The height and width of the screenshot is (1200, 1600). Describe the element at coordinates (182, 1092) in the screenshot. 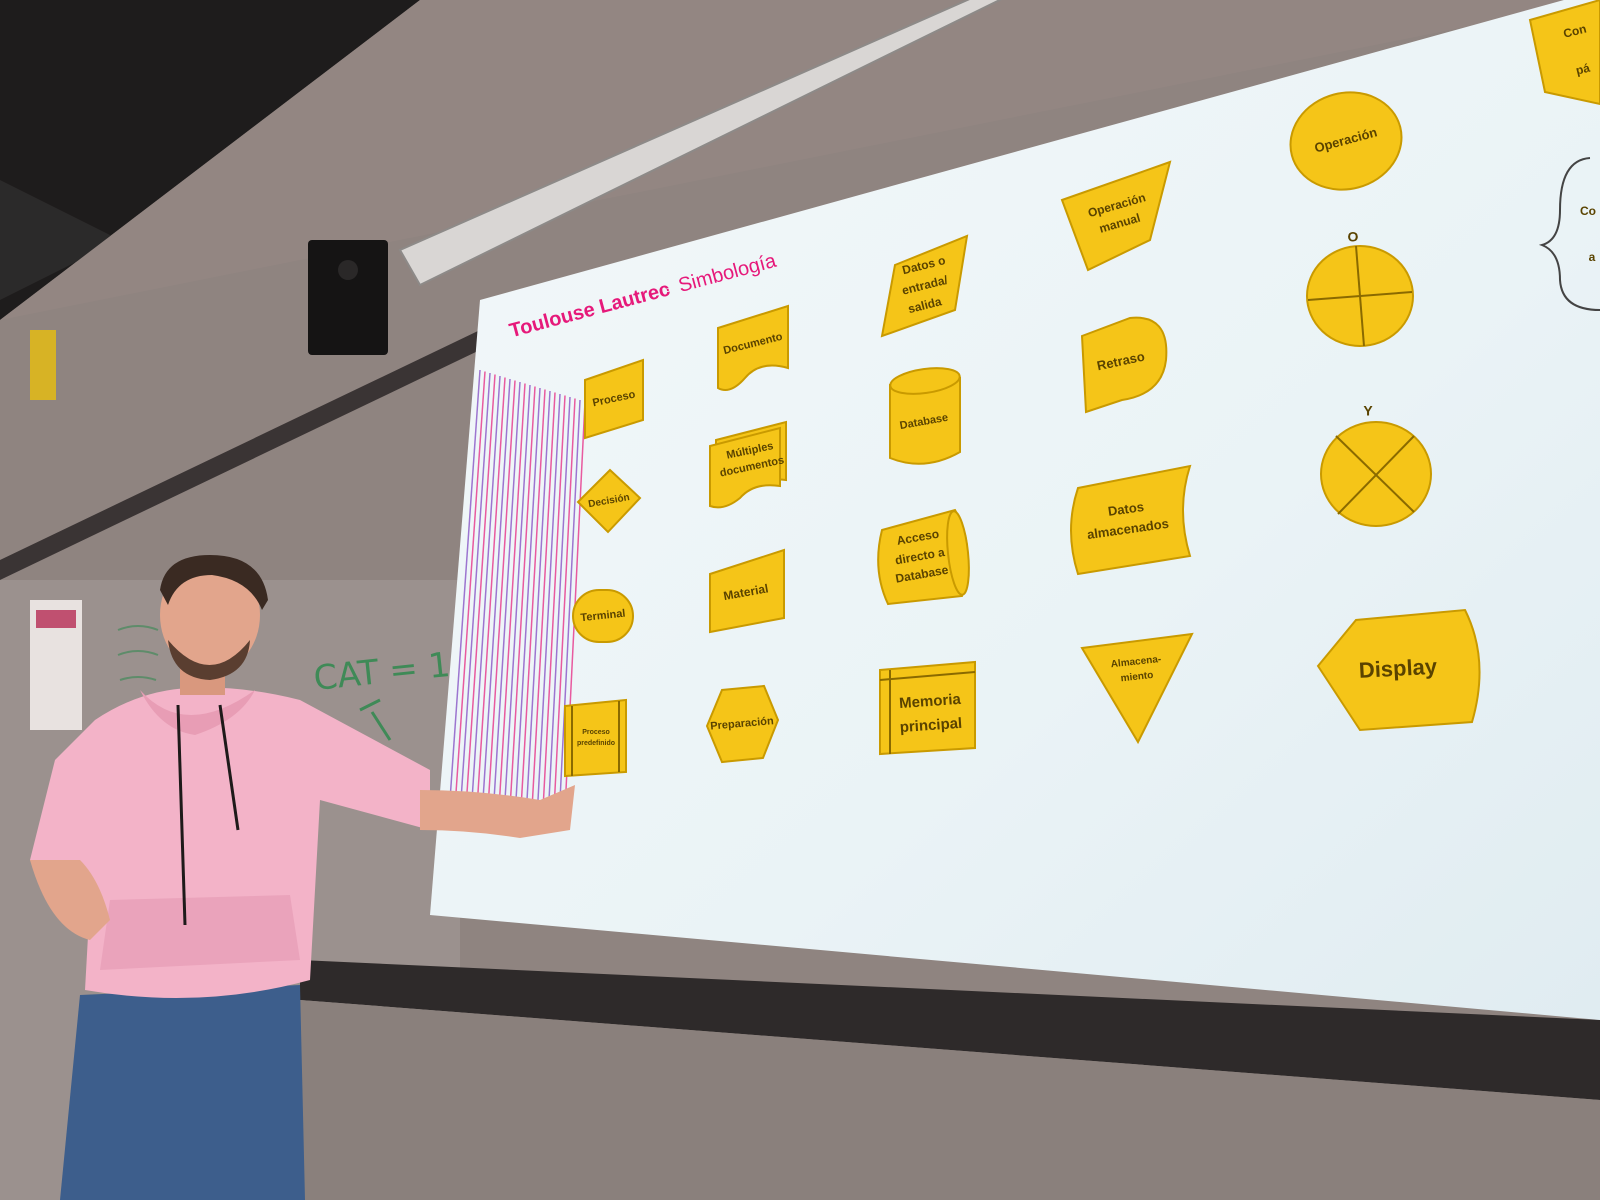

I see `jeans` at that location.